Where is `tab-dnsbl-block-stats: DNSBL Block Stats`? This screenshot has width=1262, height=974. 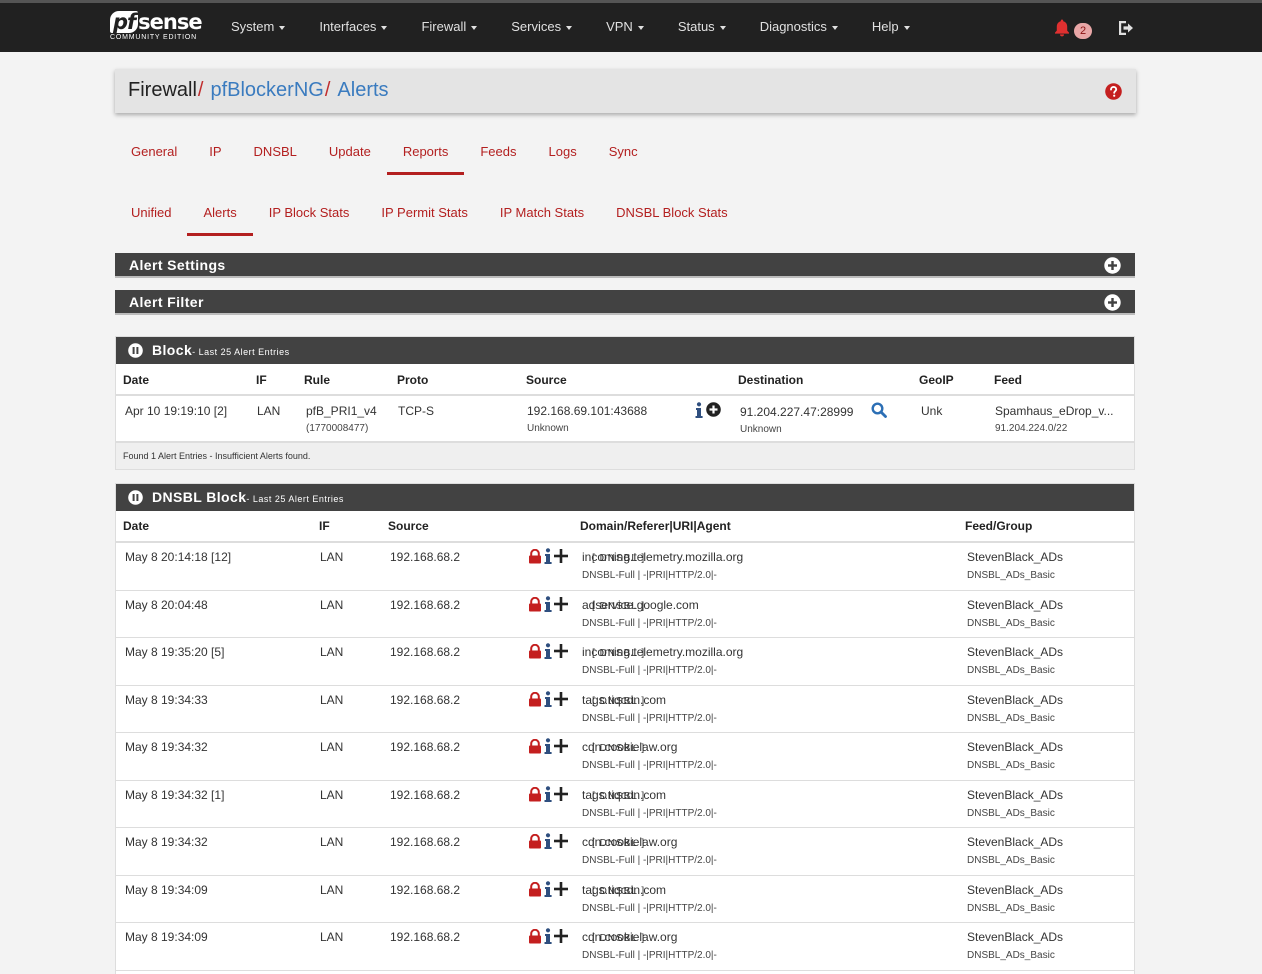 tab-dnsbl-block-stats: DNSBL Block Stats is located at coordinates (672, 213).